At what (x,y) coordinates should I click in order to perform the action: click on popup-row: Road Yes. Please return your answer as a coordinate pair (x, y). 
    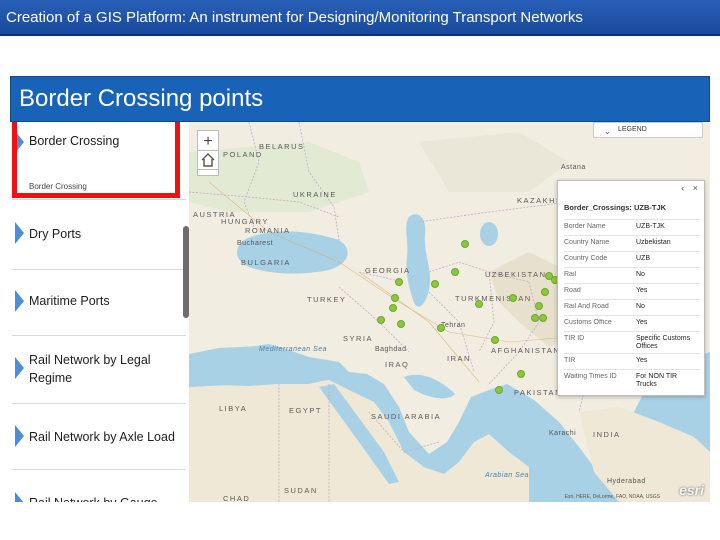
    Looking at the image, I should click on (632, 291).